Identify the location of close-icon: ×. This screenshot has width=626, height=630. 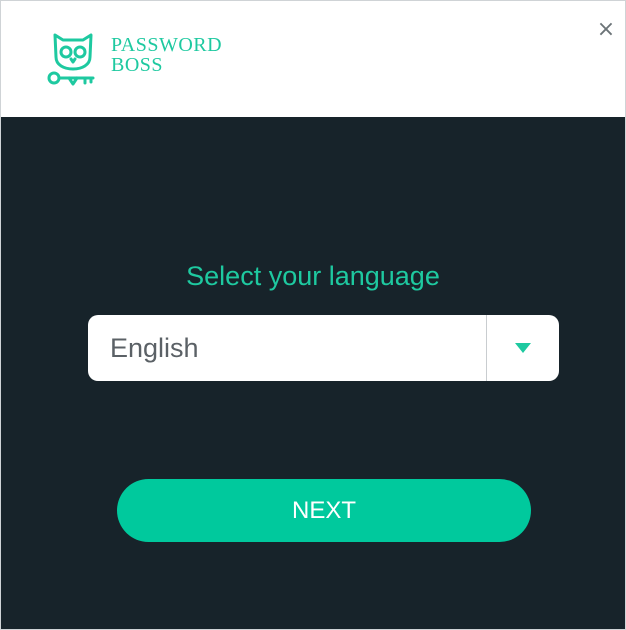
(606, 29).